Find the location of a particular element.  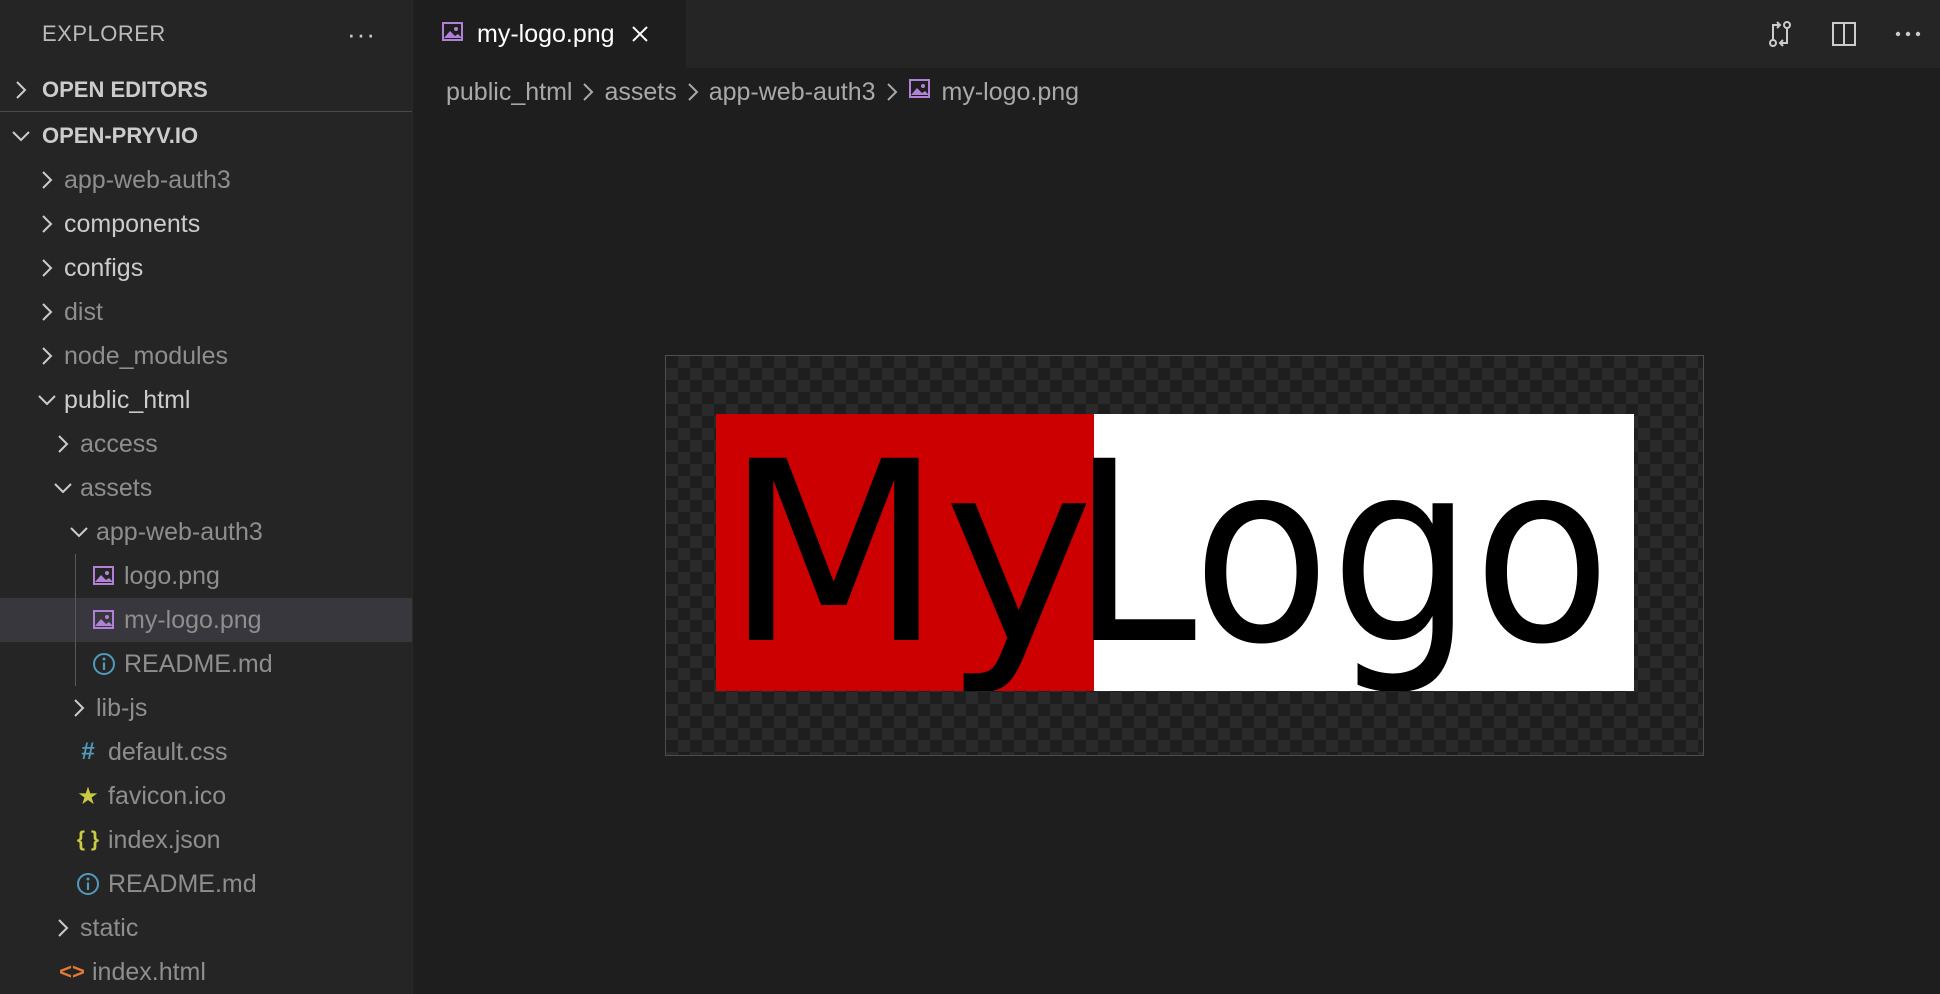

star-icon-glyph: ★ is located at coordinates (88, 796).